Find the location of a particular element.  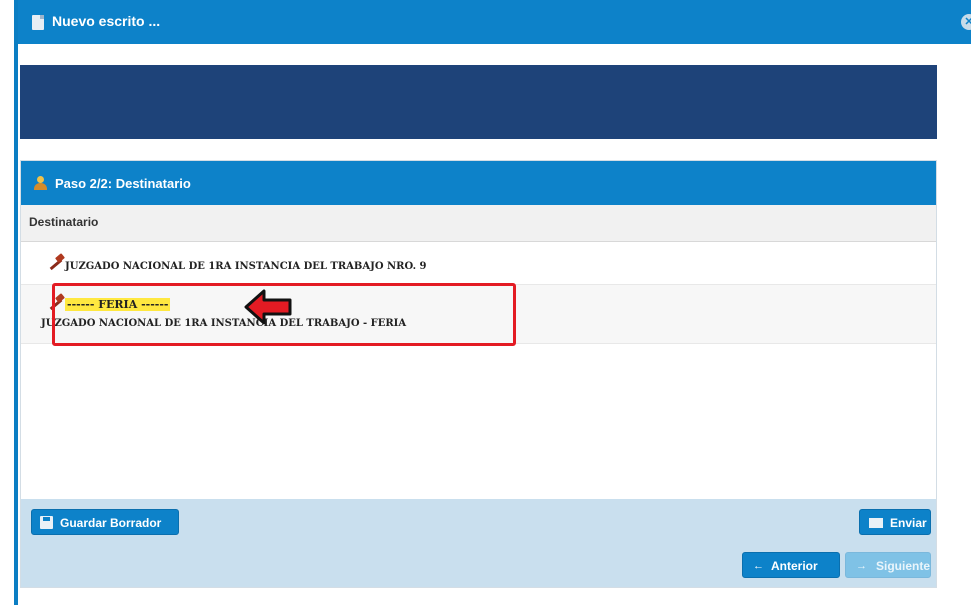

next-button: → Siguiente is located at coordinates (888, 565).